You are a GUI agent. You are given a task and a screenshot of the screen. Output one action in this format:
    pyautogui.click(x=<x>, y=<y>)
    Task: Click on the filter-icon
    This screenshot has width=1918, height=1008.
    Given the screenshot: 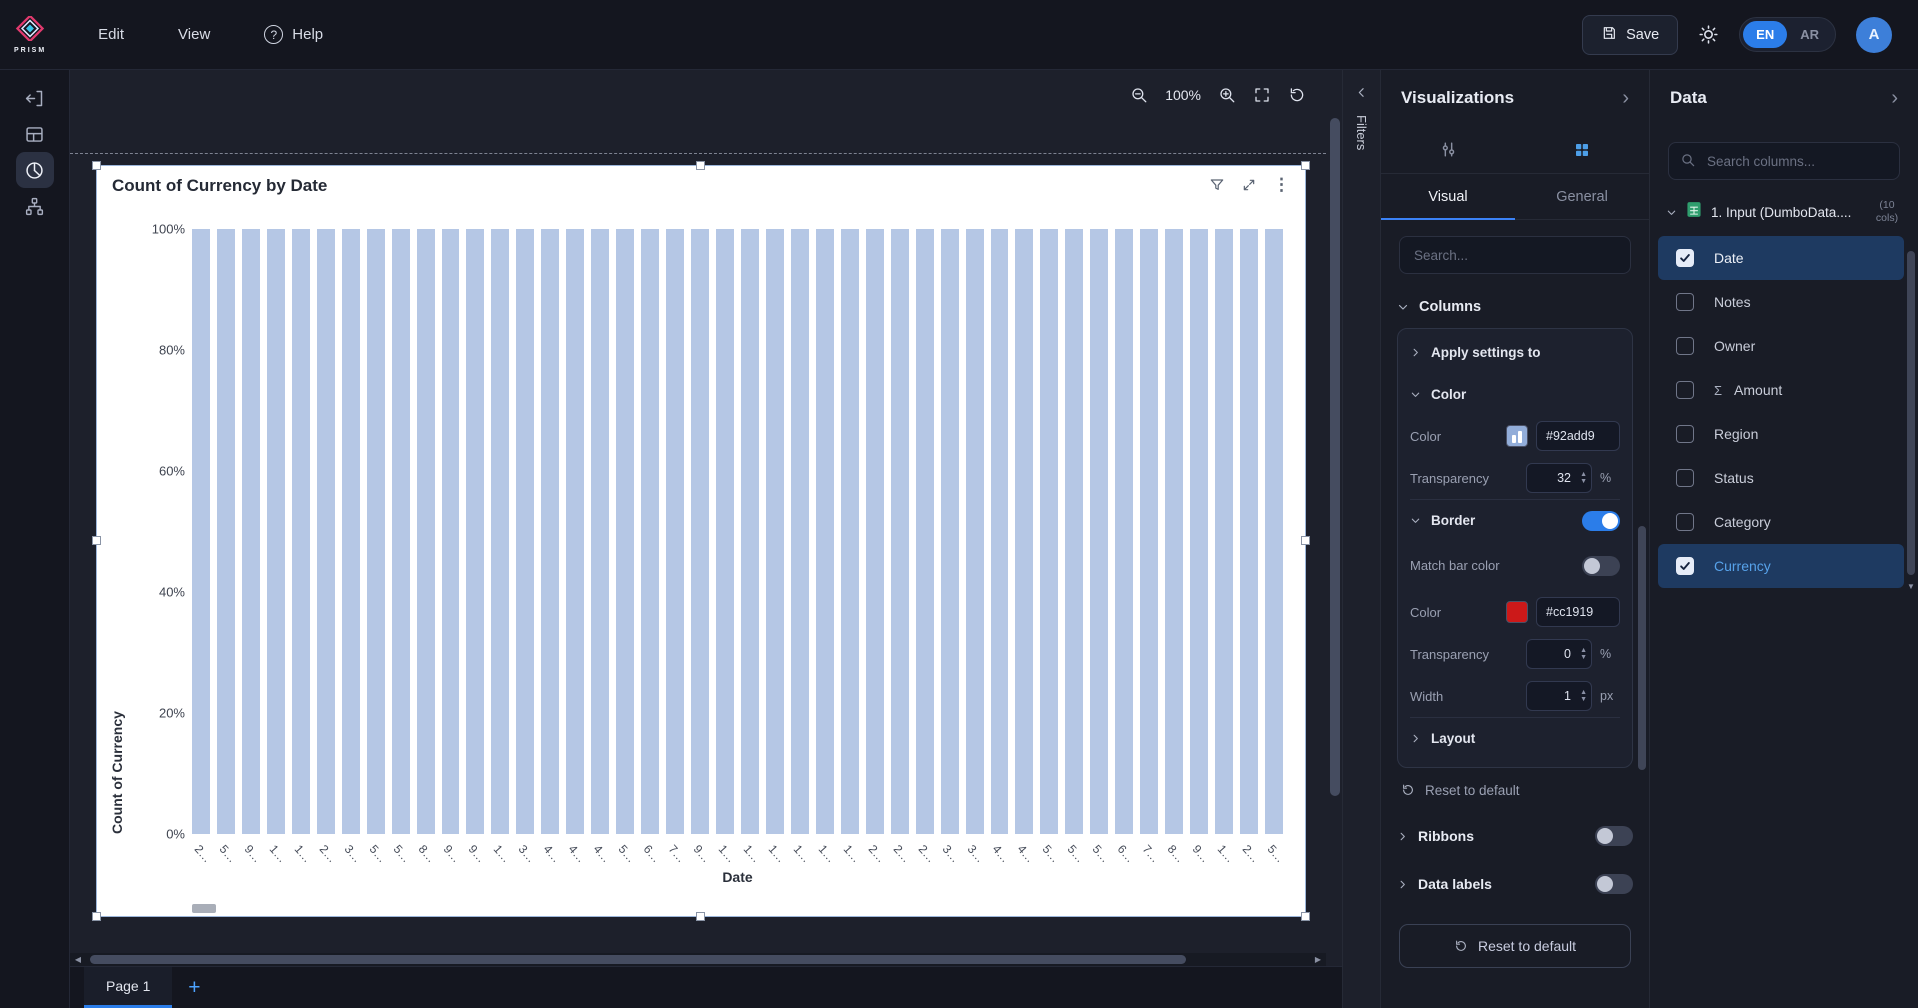 What is the action you would take?
    pyautogui.click(x=1217, y=185)
    